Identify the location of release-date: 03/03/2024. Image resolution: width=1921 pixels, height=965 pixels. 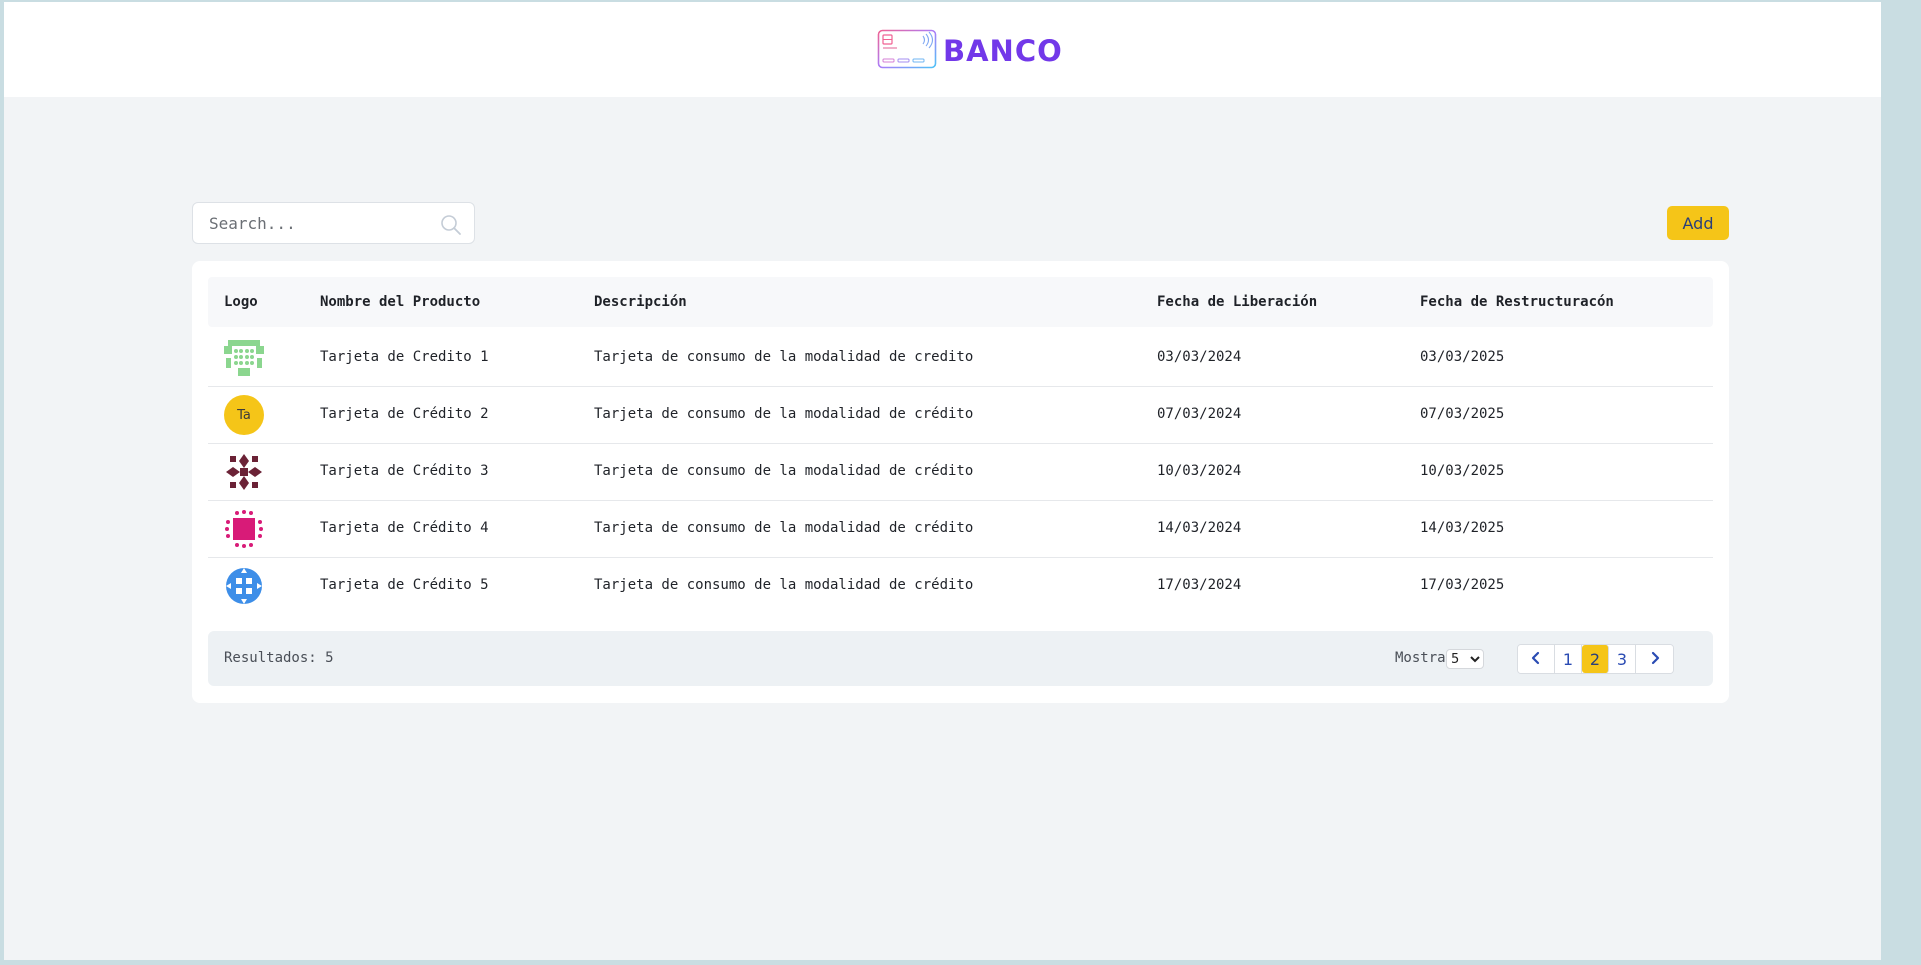
(1199, 357).